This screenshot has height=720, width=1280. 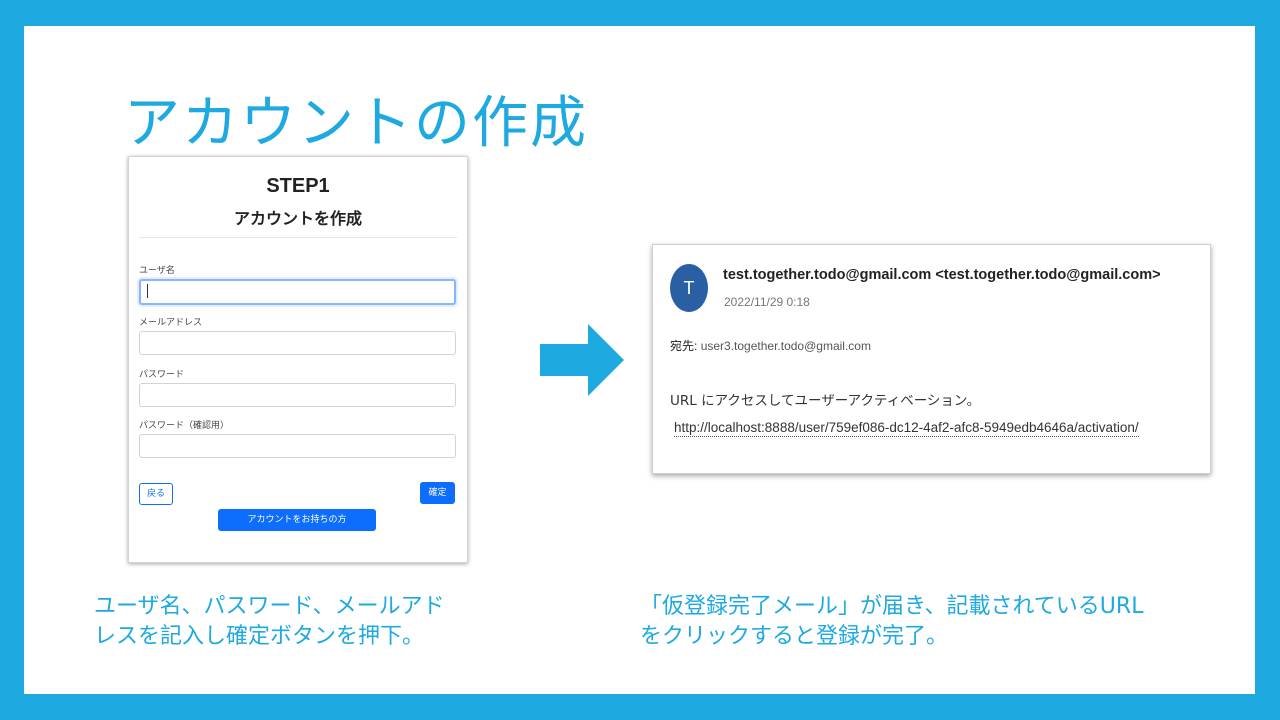 What do you see at coordinates (582, 360) in the screenshot?
I see `right-arrow-icon` at bounding box center [582, 360].